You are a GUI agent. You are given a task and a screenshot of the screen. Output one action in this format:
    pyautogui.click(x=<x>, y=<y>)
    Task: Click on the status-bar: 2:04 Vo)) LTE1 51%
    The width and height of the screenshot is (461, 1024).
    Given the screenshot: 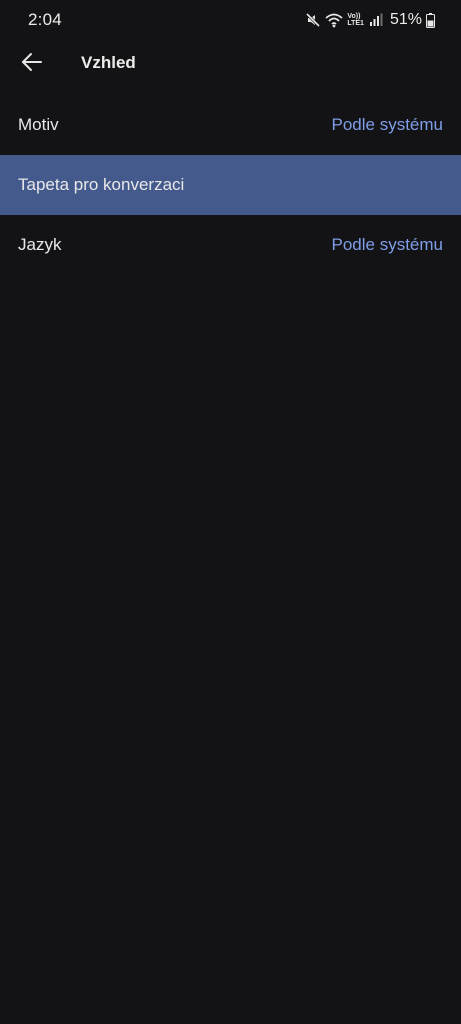 What is the action you would take?
    pyautogui.click(x=230, y=20)
    